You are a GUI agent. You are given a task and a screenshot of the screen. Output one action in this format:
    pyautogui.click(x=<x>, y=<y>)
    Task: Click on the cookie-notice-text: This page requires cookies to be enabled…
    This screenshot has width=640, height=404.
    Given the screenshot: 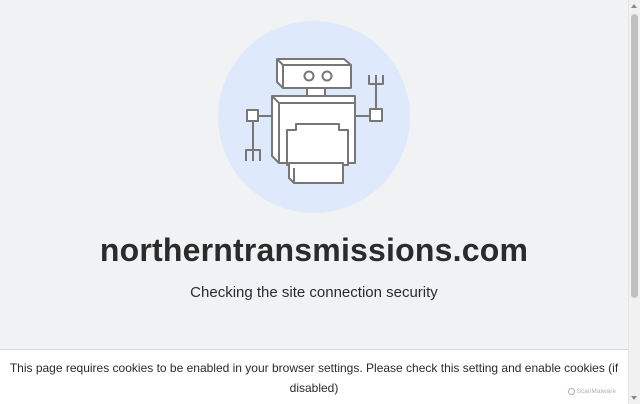 What is the action you would take?
    pyautogui.click(x=314, y=378)
    